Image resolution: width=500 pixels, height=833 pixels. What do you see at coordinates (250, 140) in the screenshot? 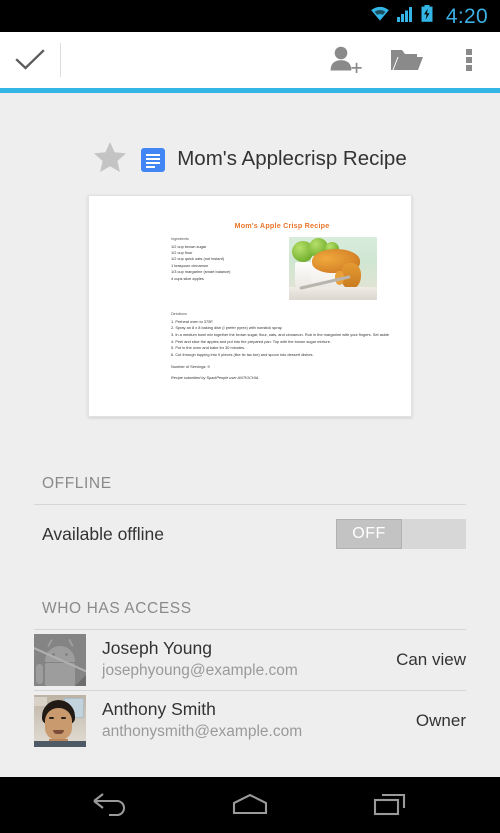
I see `document-title-row: Mom's Applecrisp Recipe` at bounding box center [250, 140].